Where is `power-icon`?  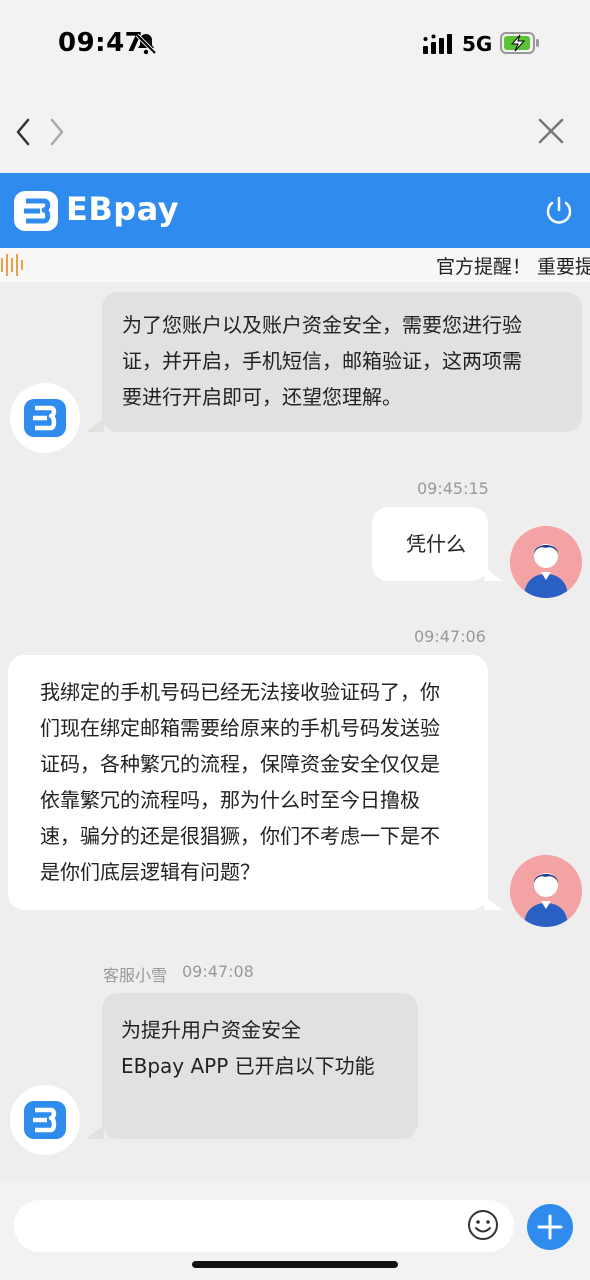 power-icon is located at coordinates (559, 211).